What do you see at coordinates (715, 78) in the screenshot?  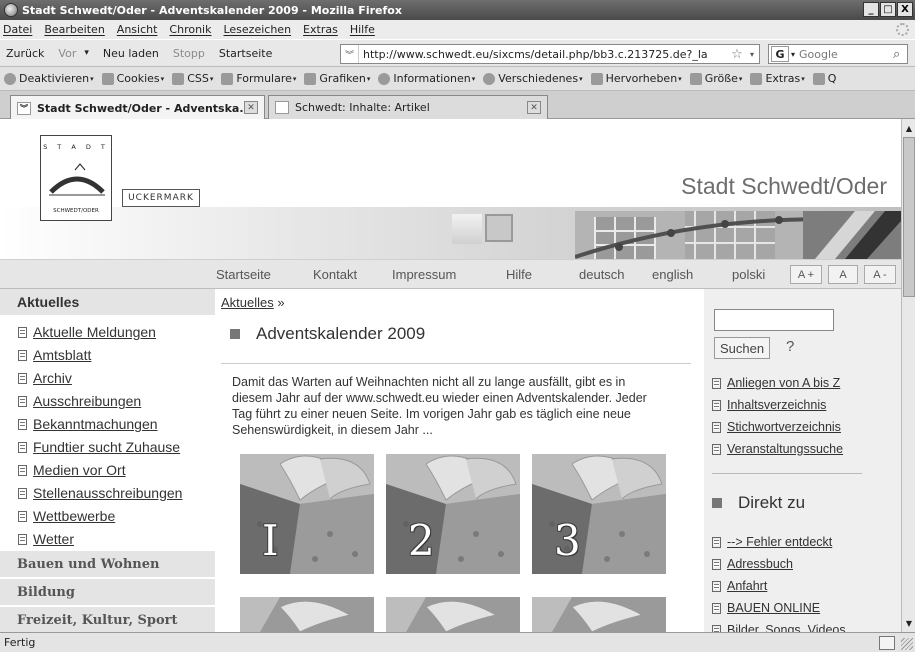 I see `devbar-groesse: Größe ▾` at bounding box center [715, 78].